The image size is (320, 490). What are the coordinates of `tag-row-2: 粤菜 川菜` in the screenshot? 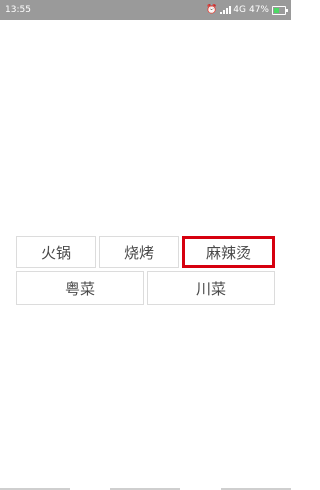 It's located at (145, 288).